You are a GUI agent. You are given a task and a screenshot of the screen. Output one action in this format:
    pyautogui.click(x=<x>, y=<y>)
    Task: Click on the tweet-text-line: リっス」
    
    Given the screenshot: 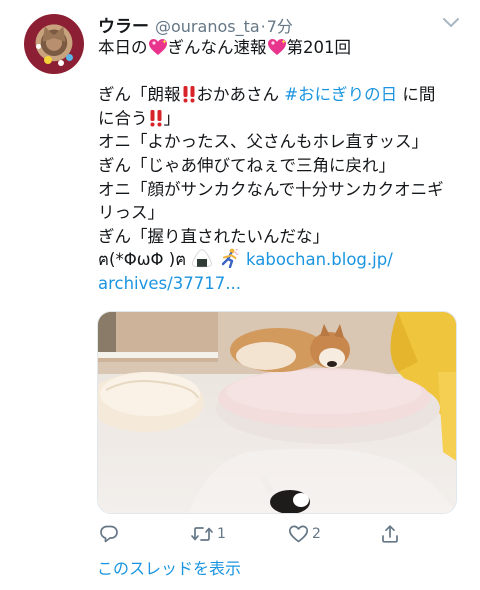 What is the action you would take?
    pyautogui.click(x=131, y=213)
    